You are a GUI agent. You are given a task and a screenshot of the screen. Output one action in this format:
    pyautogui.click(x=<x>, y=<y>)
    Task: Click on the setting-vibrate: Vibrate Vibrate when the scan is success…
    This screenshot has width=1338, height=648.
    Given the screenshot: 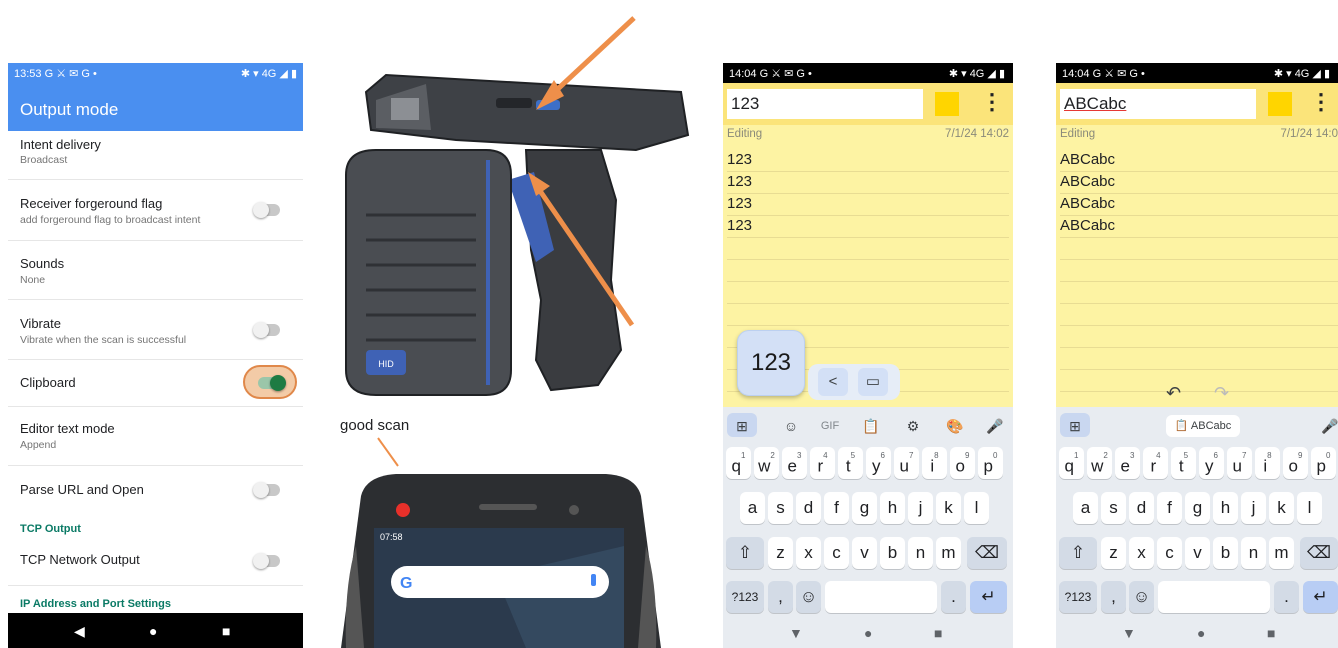 What is the action you would take?
    pyautogui.click(x=155, y=330)
    